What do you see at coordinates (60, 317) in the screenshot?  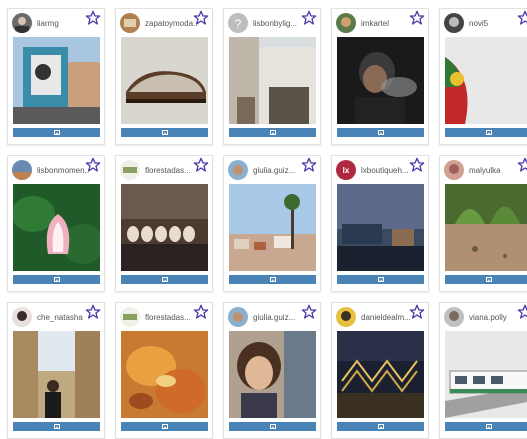 I see `username: che_natasha` at bounding box center [60, 317].